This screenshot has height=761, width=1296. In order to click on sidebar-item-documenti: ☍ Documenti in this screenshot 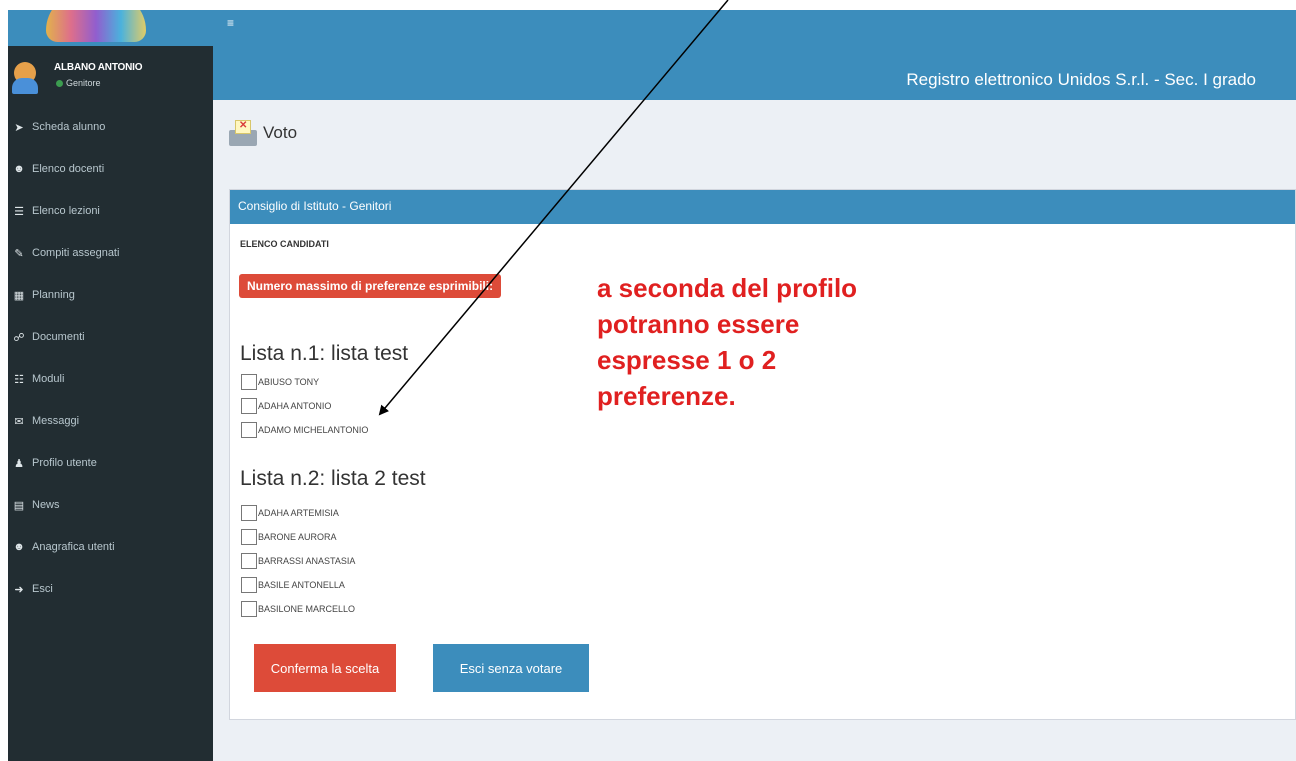, I will do `click(110, 337)`.